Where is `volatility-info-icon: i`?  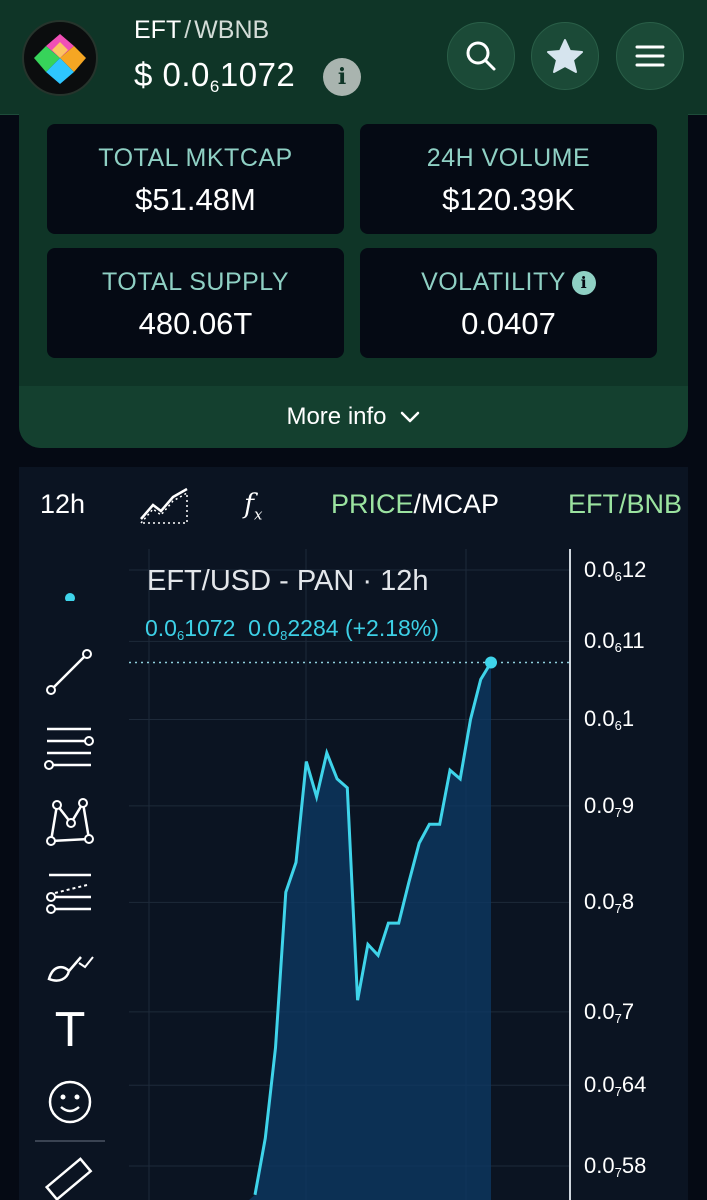
volatility-info-icon: i is located at coordinates (583, 283).